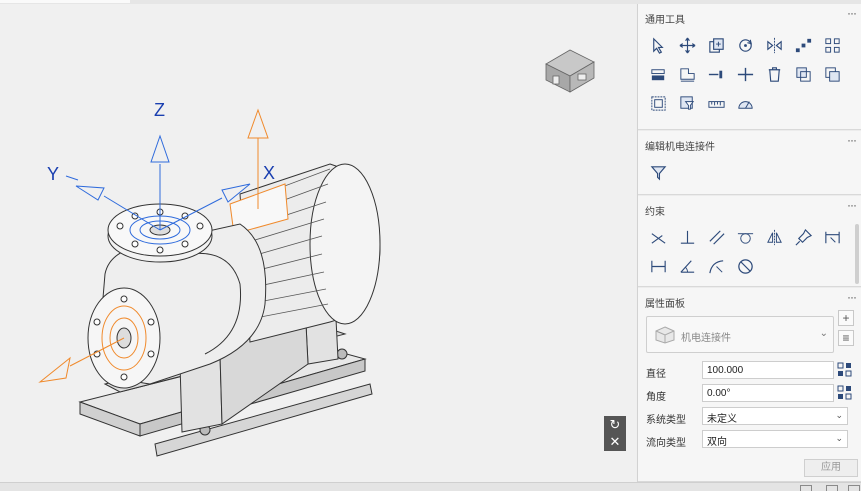 The image size is (861, 491). Describe the element at coordinates (53, 174) in the screenshot. I see `axis-y-label: Y` at that location.